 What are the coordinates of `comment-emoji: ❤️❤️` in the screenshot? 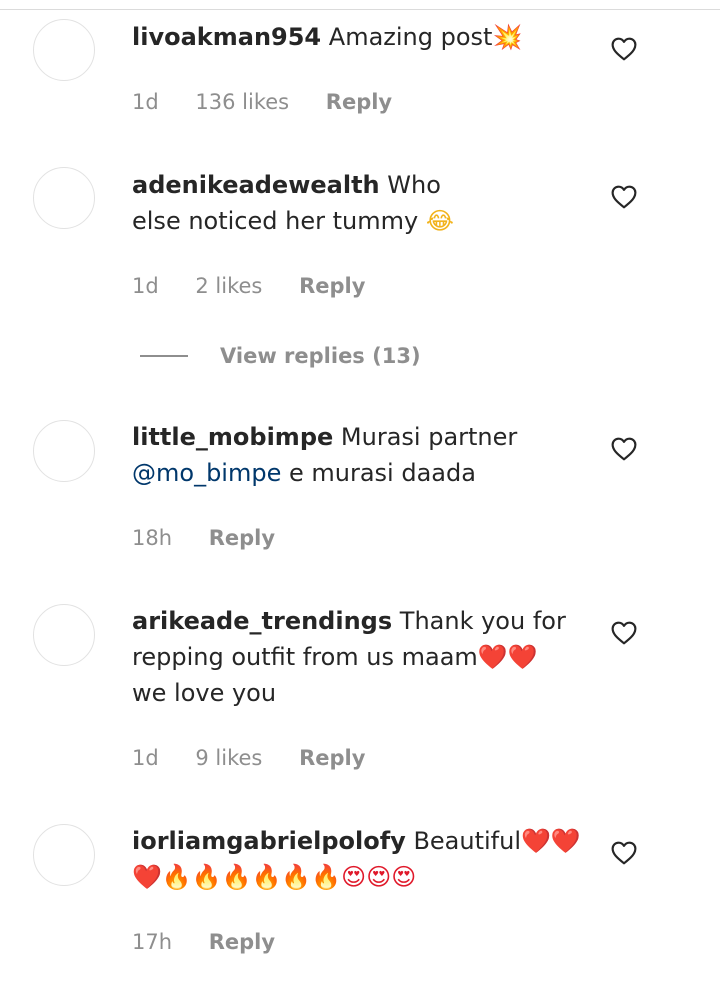 It's located at (507, 657).